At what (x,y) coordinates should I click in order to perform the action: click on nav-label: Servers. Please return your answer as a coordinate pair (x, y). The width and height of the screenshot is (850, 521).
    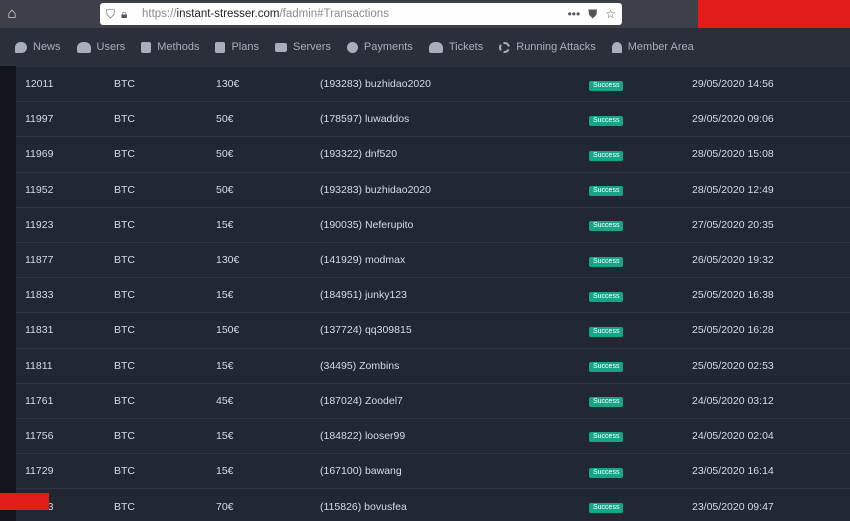
    Looking at the image, I should click on (311, 47).